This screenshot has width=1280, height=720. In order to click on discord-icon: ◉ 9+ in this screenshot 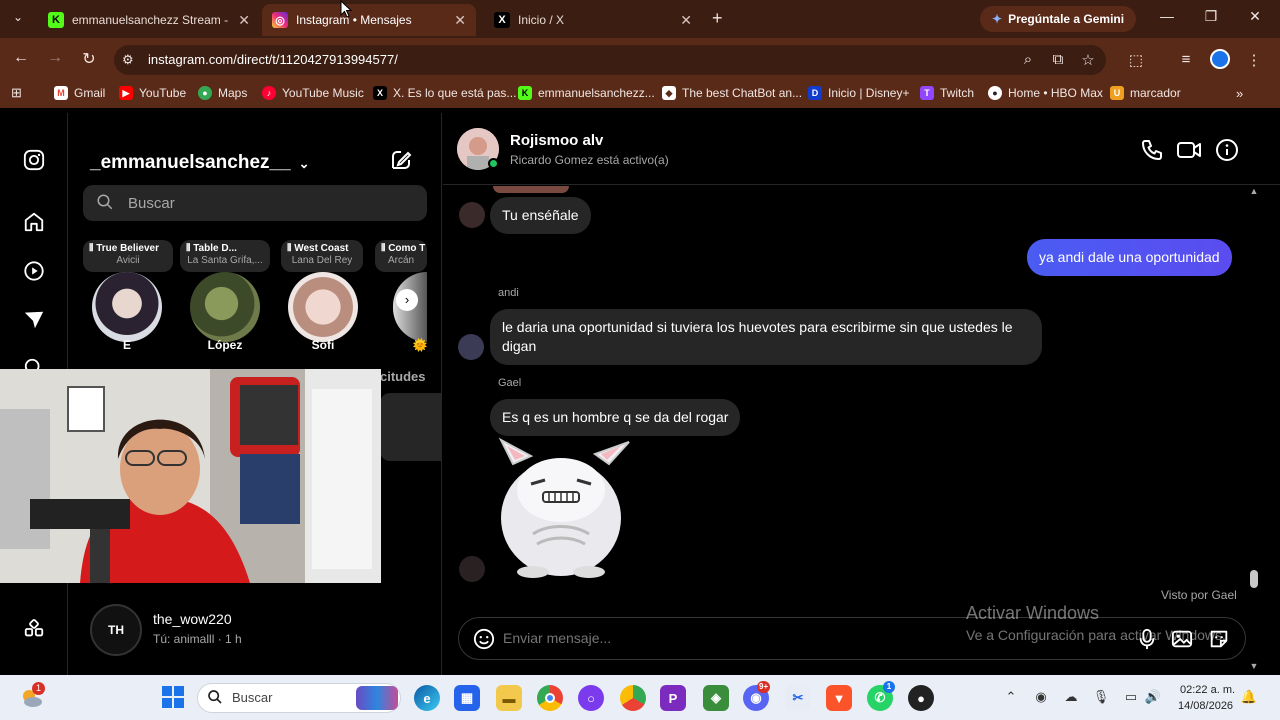, I will do `click(757, 696)`.